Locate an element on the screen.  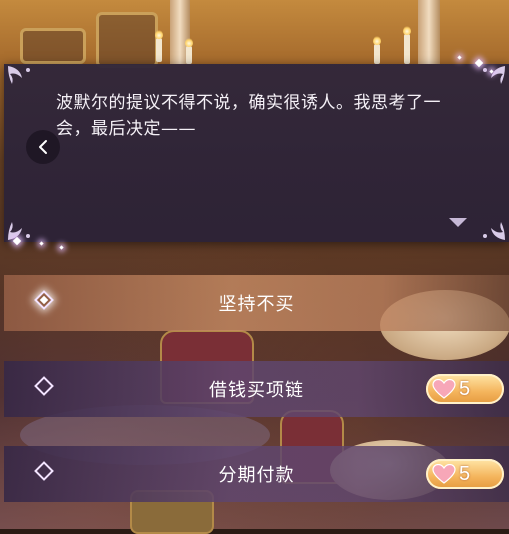
back-button is located at coordinates (43, 147).